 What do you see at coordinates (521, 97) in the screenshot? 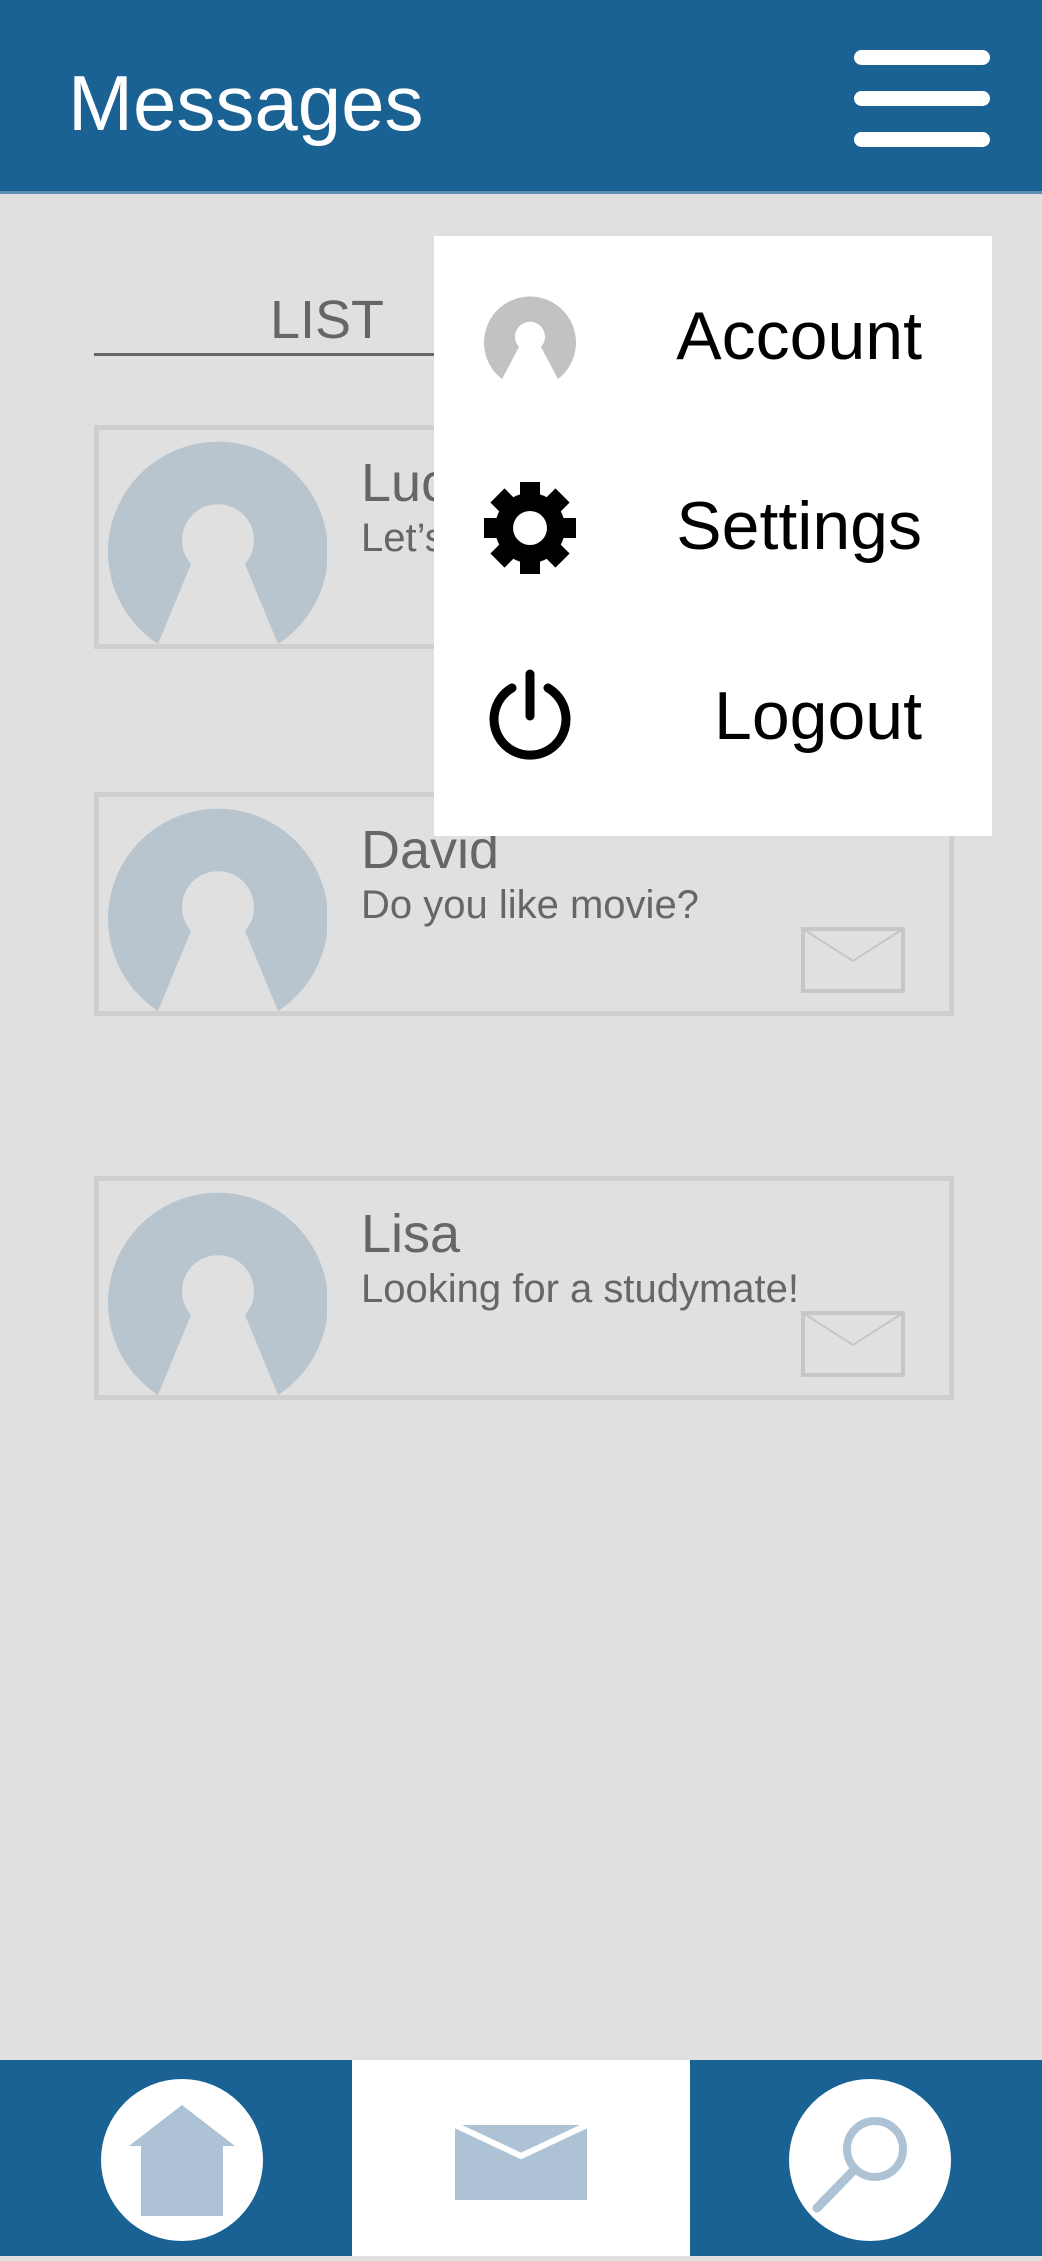
I see `app-header: Messages` at bounding box center [521, 97].